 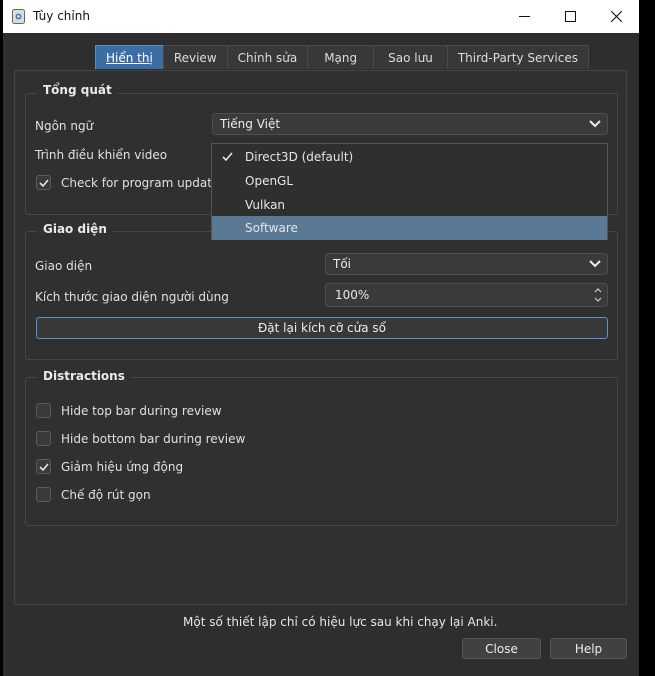 What do you see at coordinates (43, 410) in the screenshot?
I see `hide-top-bar-checkbox` at bounding box center [43, 410].